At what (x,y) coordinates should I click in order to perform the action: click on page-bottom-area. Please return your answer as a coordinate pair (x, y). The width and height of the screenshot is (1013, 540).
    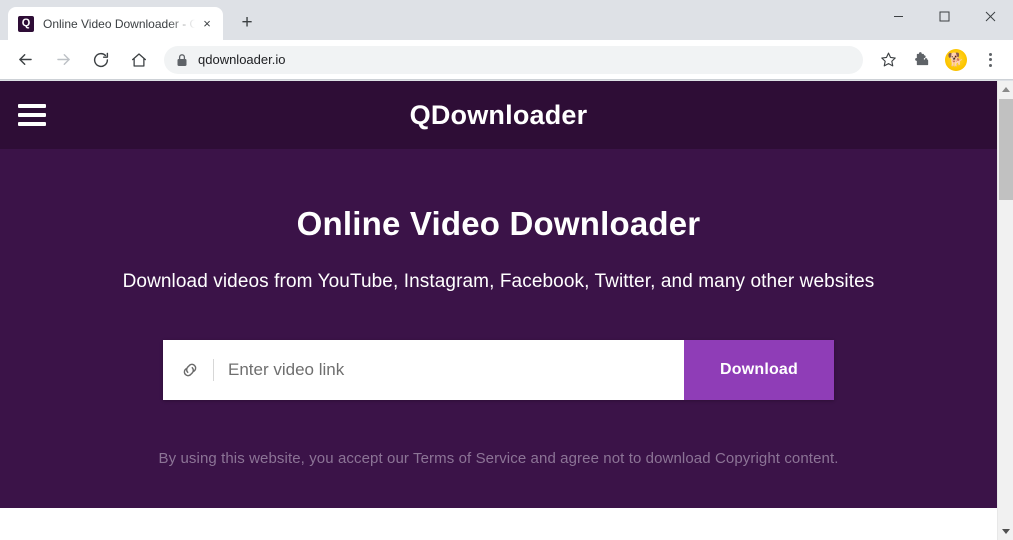
    Looking at the image, I should click on (498, 524).